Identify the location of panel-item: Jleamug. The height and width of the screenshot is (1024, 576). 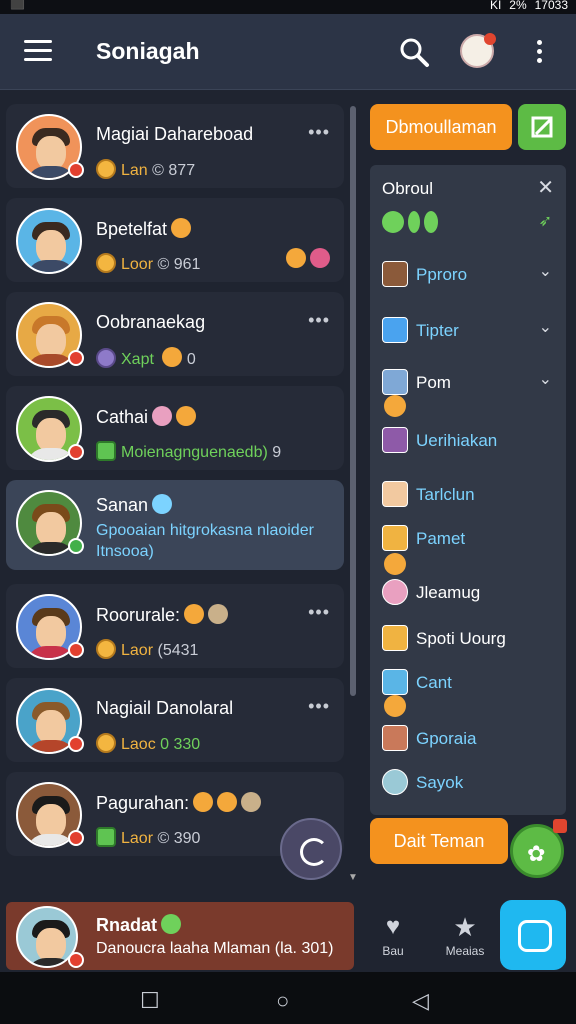
(431, 592).